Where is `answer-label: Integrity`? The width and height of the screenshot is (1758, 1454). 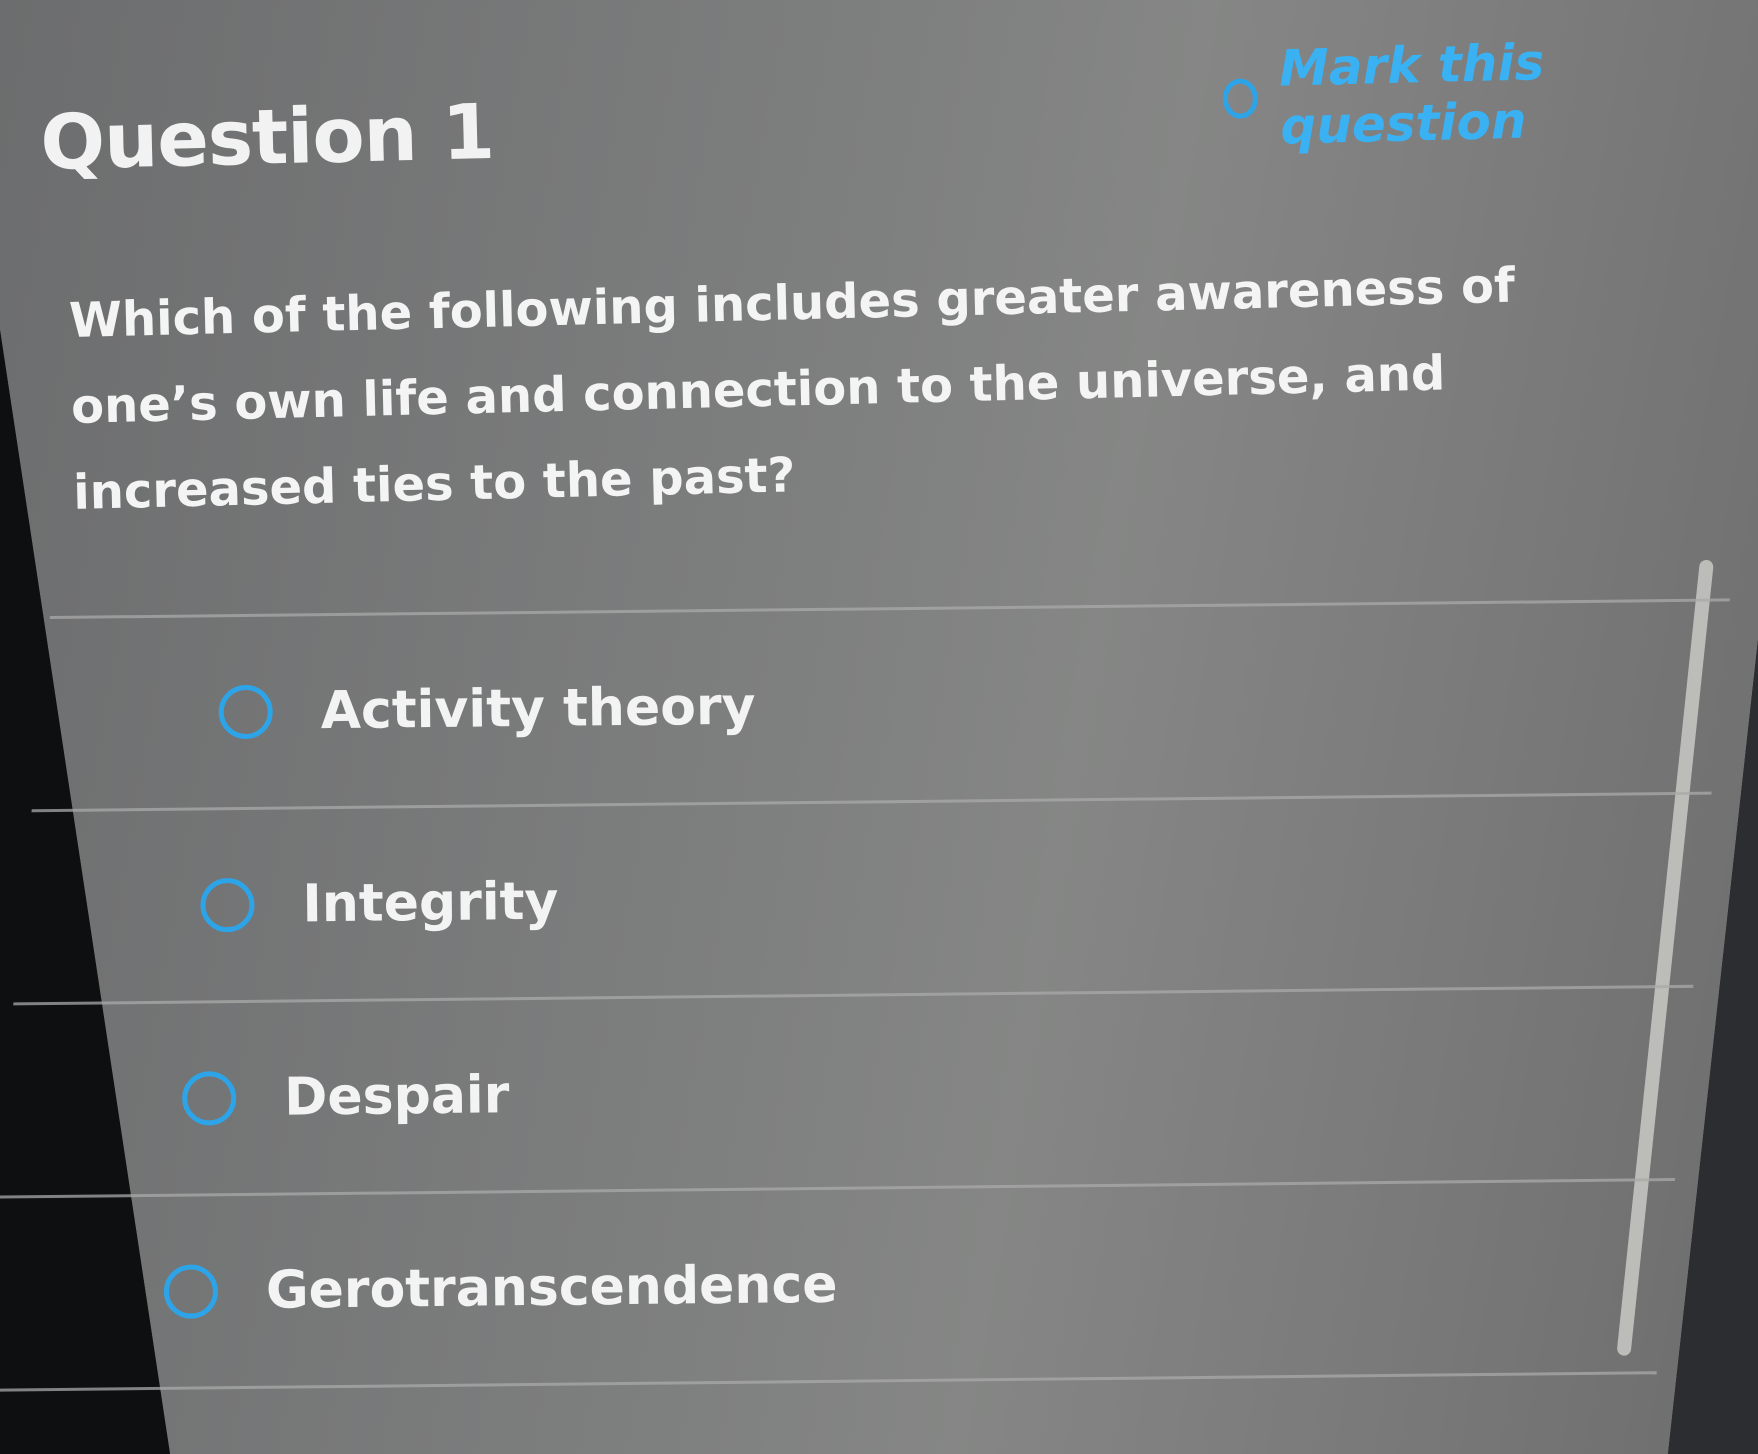
answer-label: Integrity is located at coordinates (430, 903).